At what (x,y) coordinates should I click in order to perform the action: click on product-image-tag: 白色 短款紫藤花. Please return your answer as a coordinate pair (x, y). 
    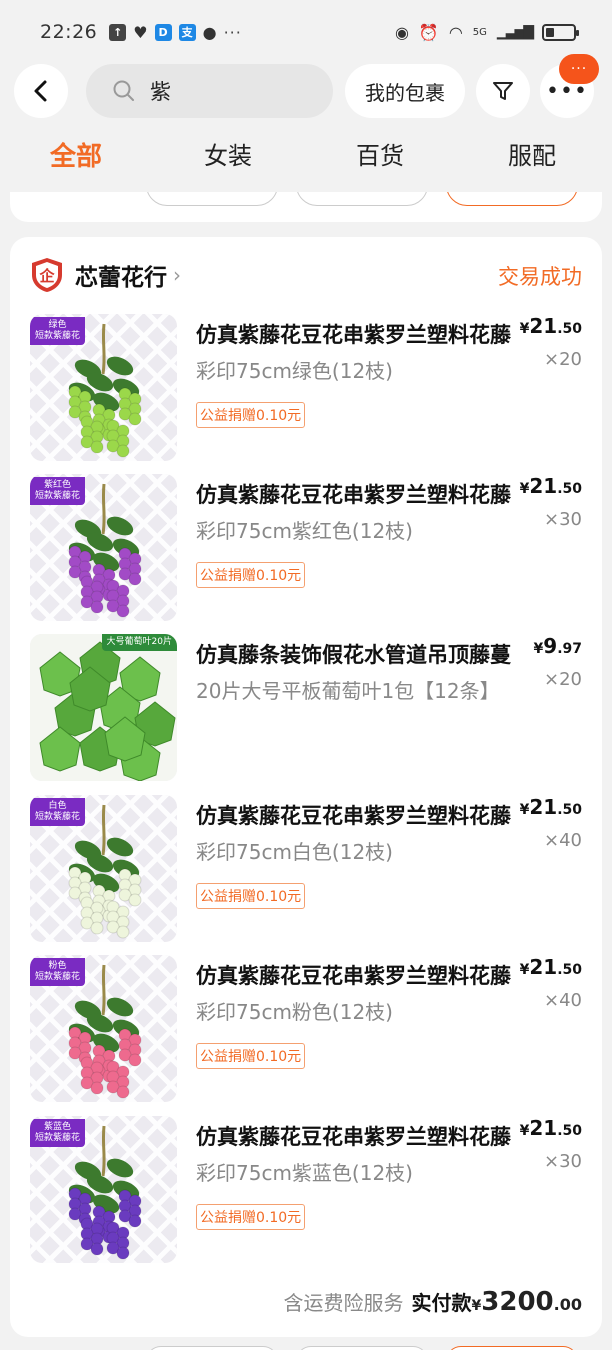
    Looking at the image, I should click on (58, 812).